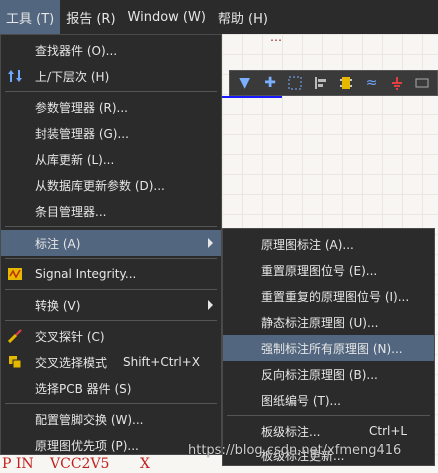 This screenshot has width=438, height=473. What do you see at coordinates (70, 336) in the screenshot?
I see `menu-item-label: 交叉探针 (C)` at bounding box center [70, 336].